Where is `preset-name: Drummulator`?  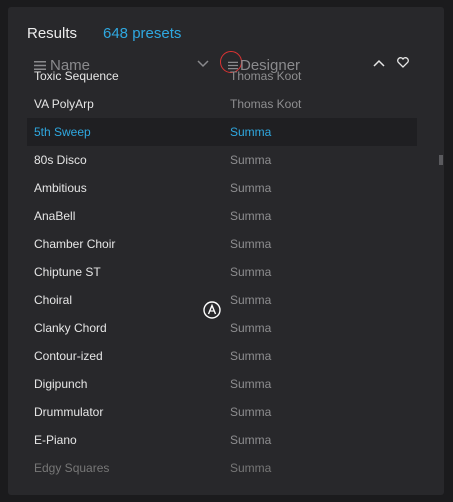
preset-name: Drummulator is located at coordinates (69, 412).